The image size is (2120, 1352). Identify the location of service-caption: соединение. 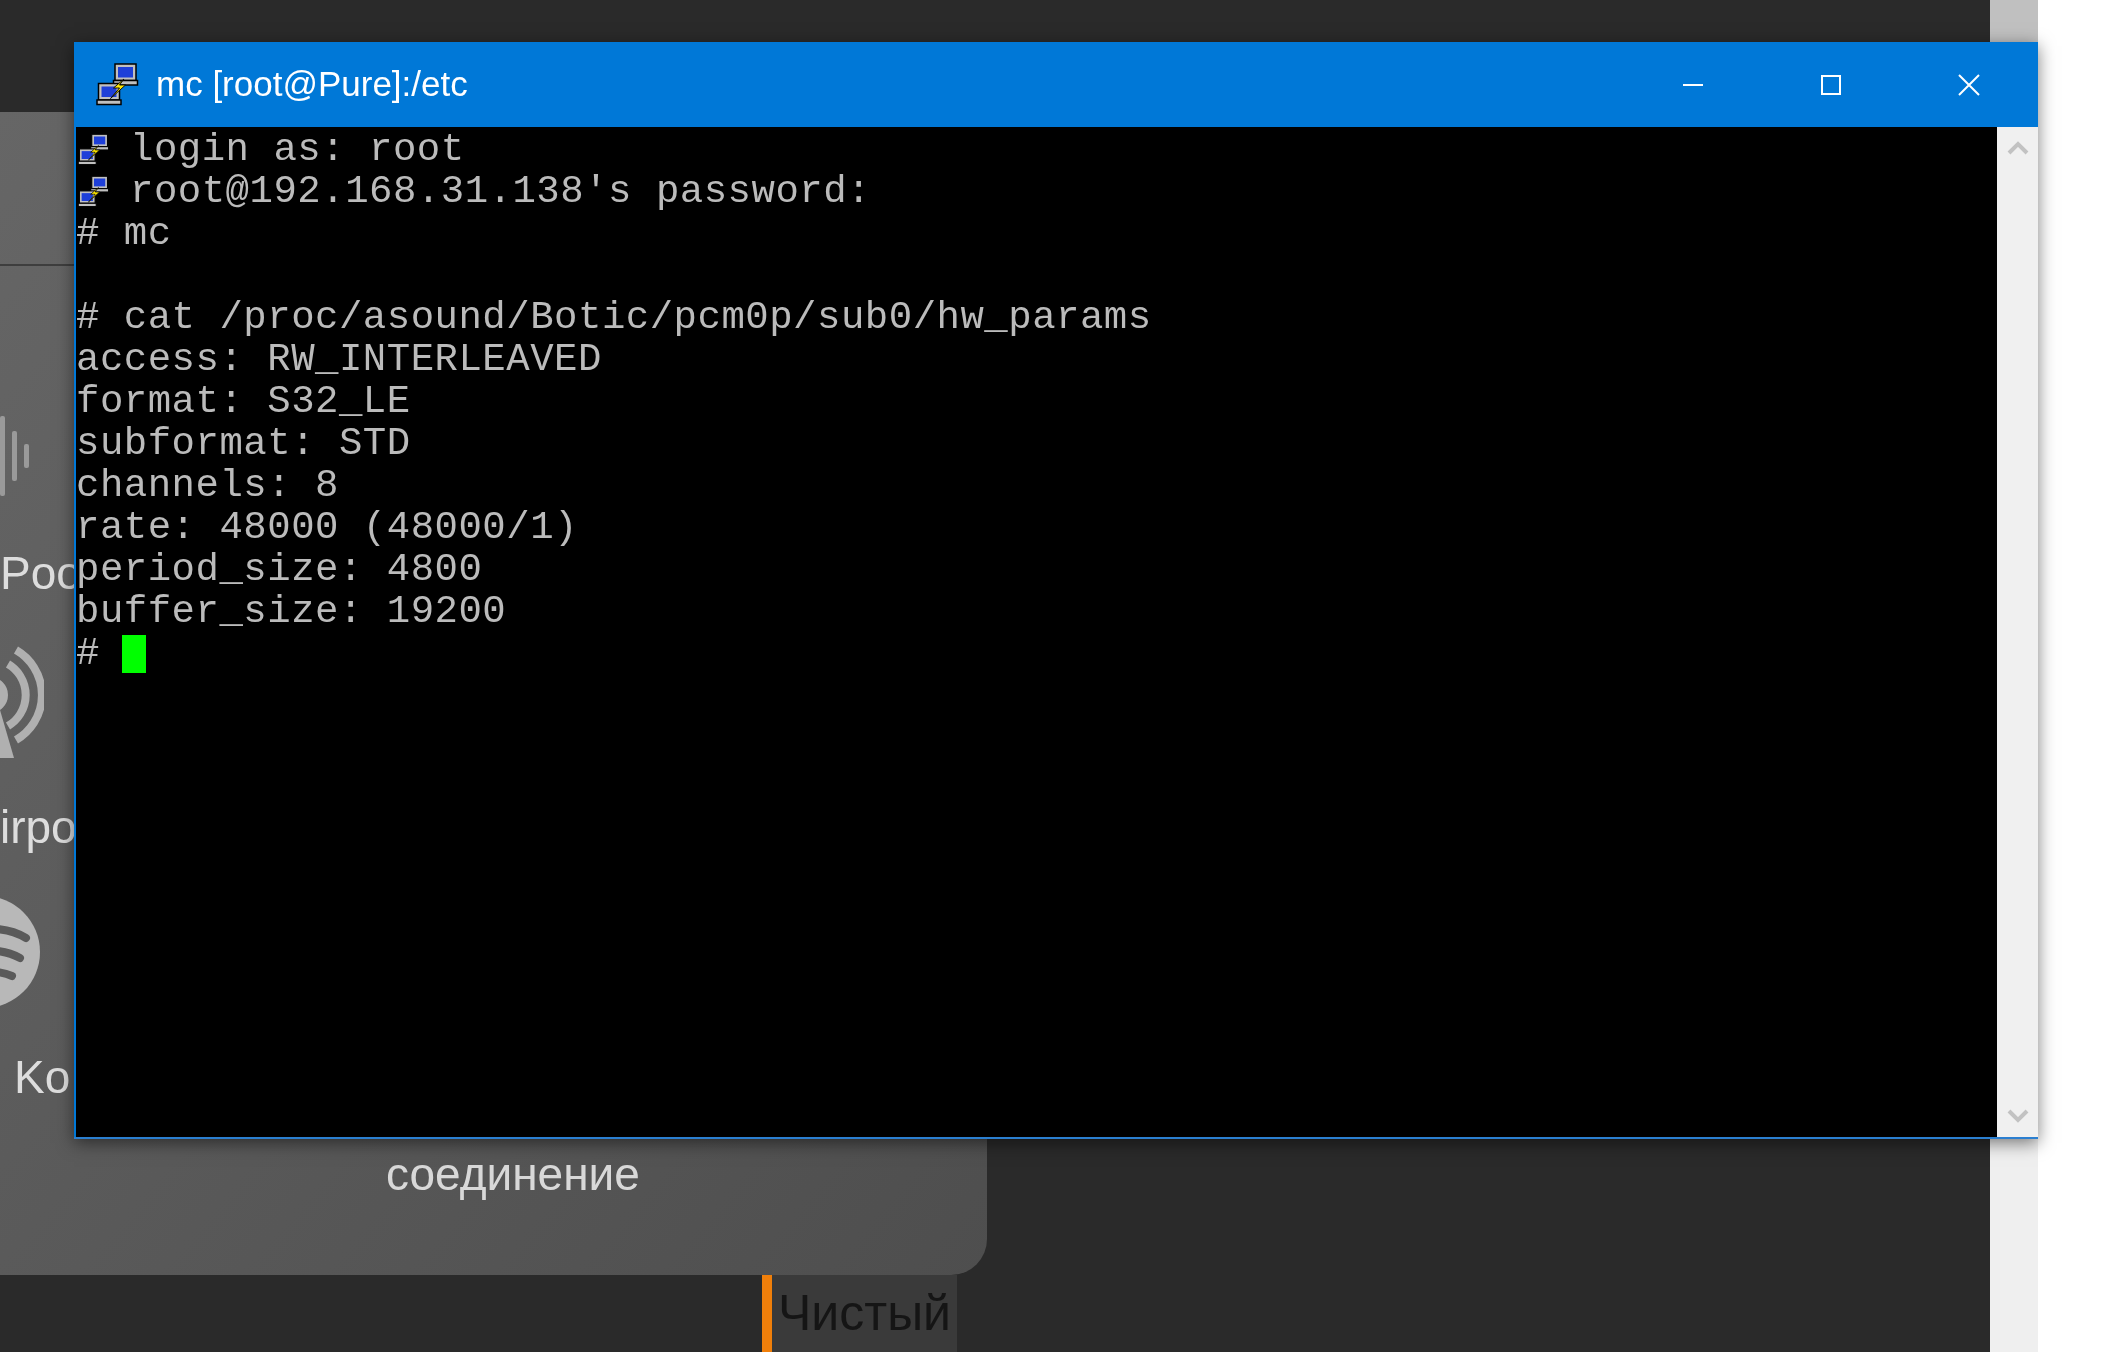
(513, 1174).